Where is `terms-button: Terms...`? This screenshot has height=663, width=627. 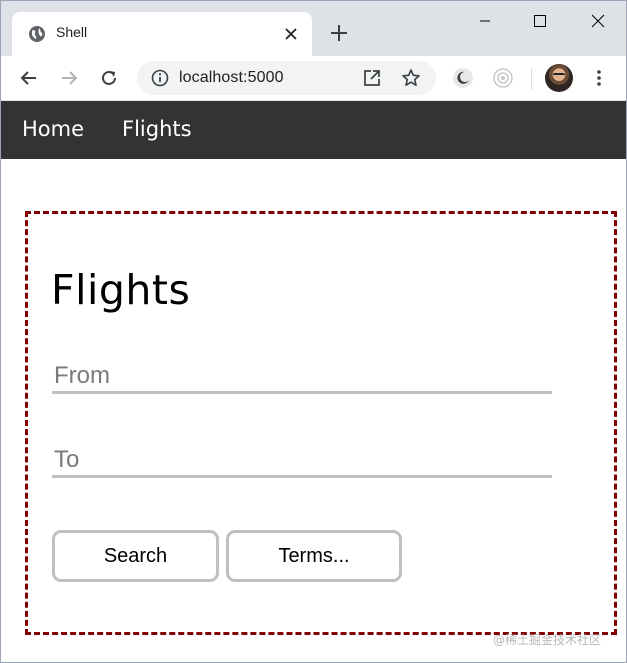
terms-button: Terms... is located at coordinates (314, 556).